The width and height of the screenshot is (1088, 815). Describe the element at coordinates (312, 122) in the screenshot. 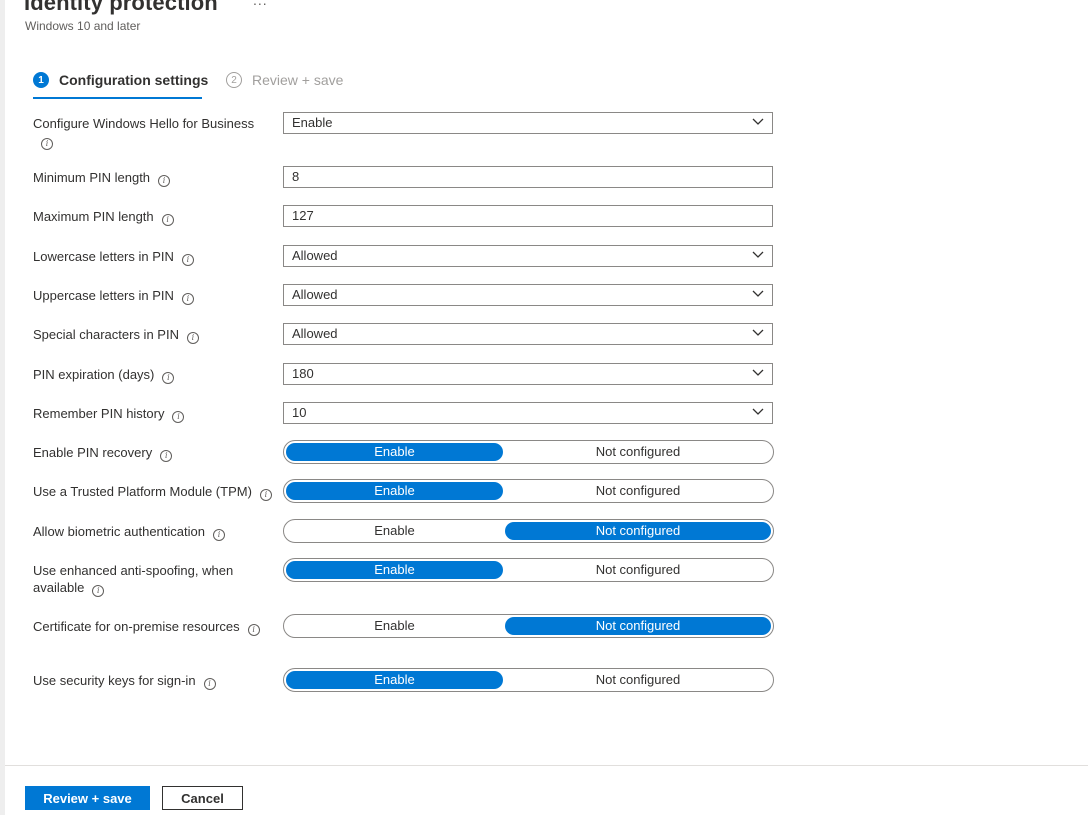

I see `dropdown-value: Enable` at that location.